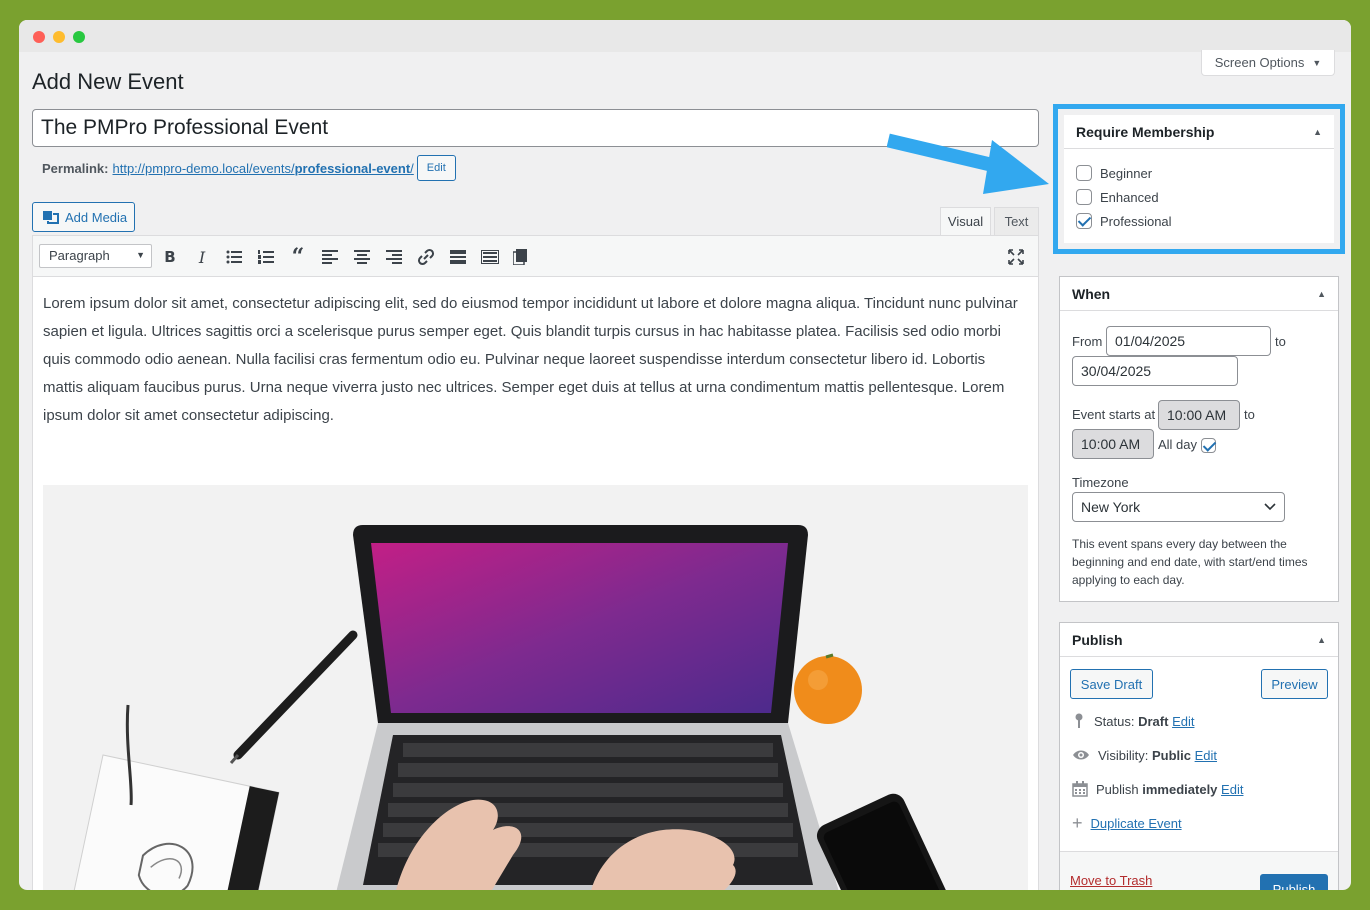  I want to click on start-time-input: 10:00 AM, so click(1199, 415).